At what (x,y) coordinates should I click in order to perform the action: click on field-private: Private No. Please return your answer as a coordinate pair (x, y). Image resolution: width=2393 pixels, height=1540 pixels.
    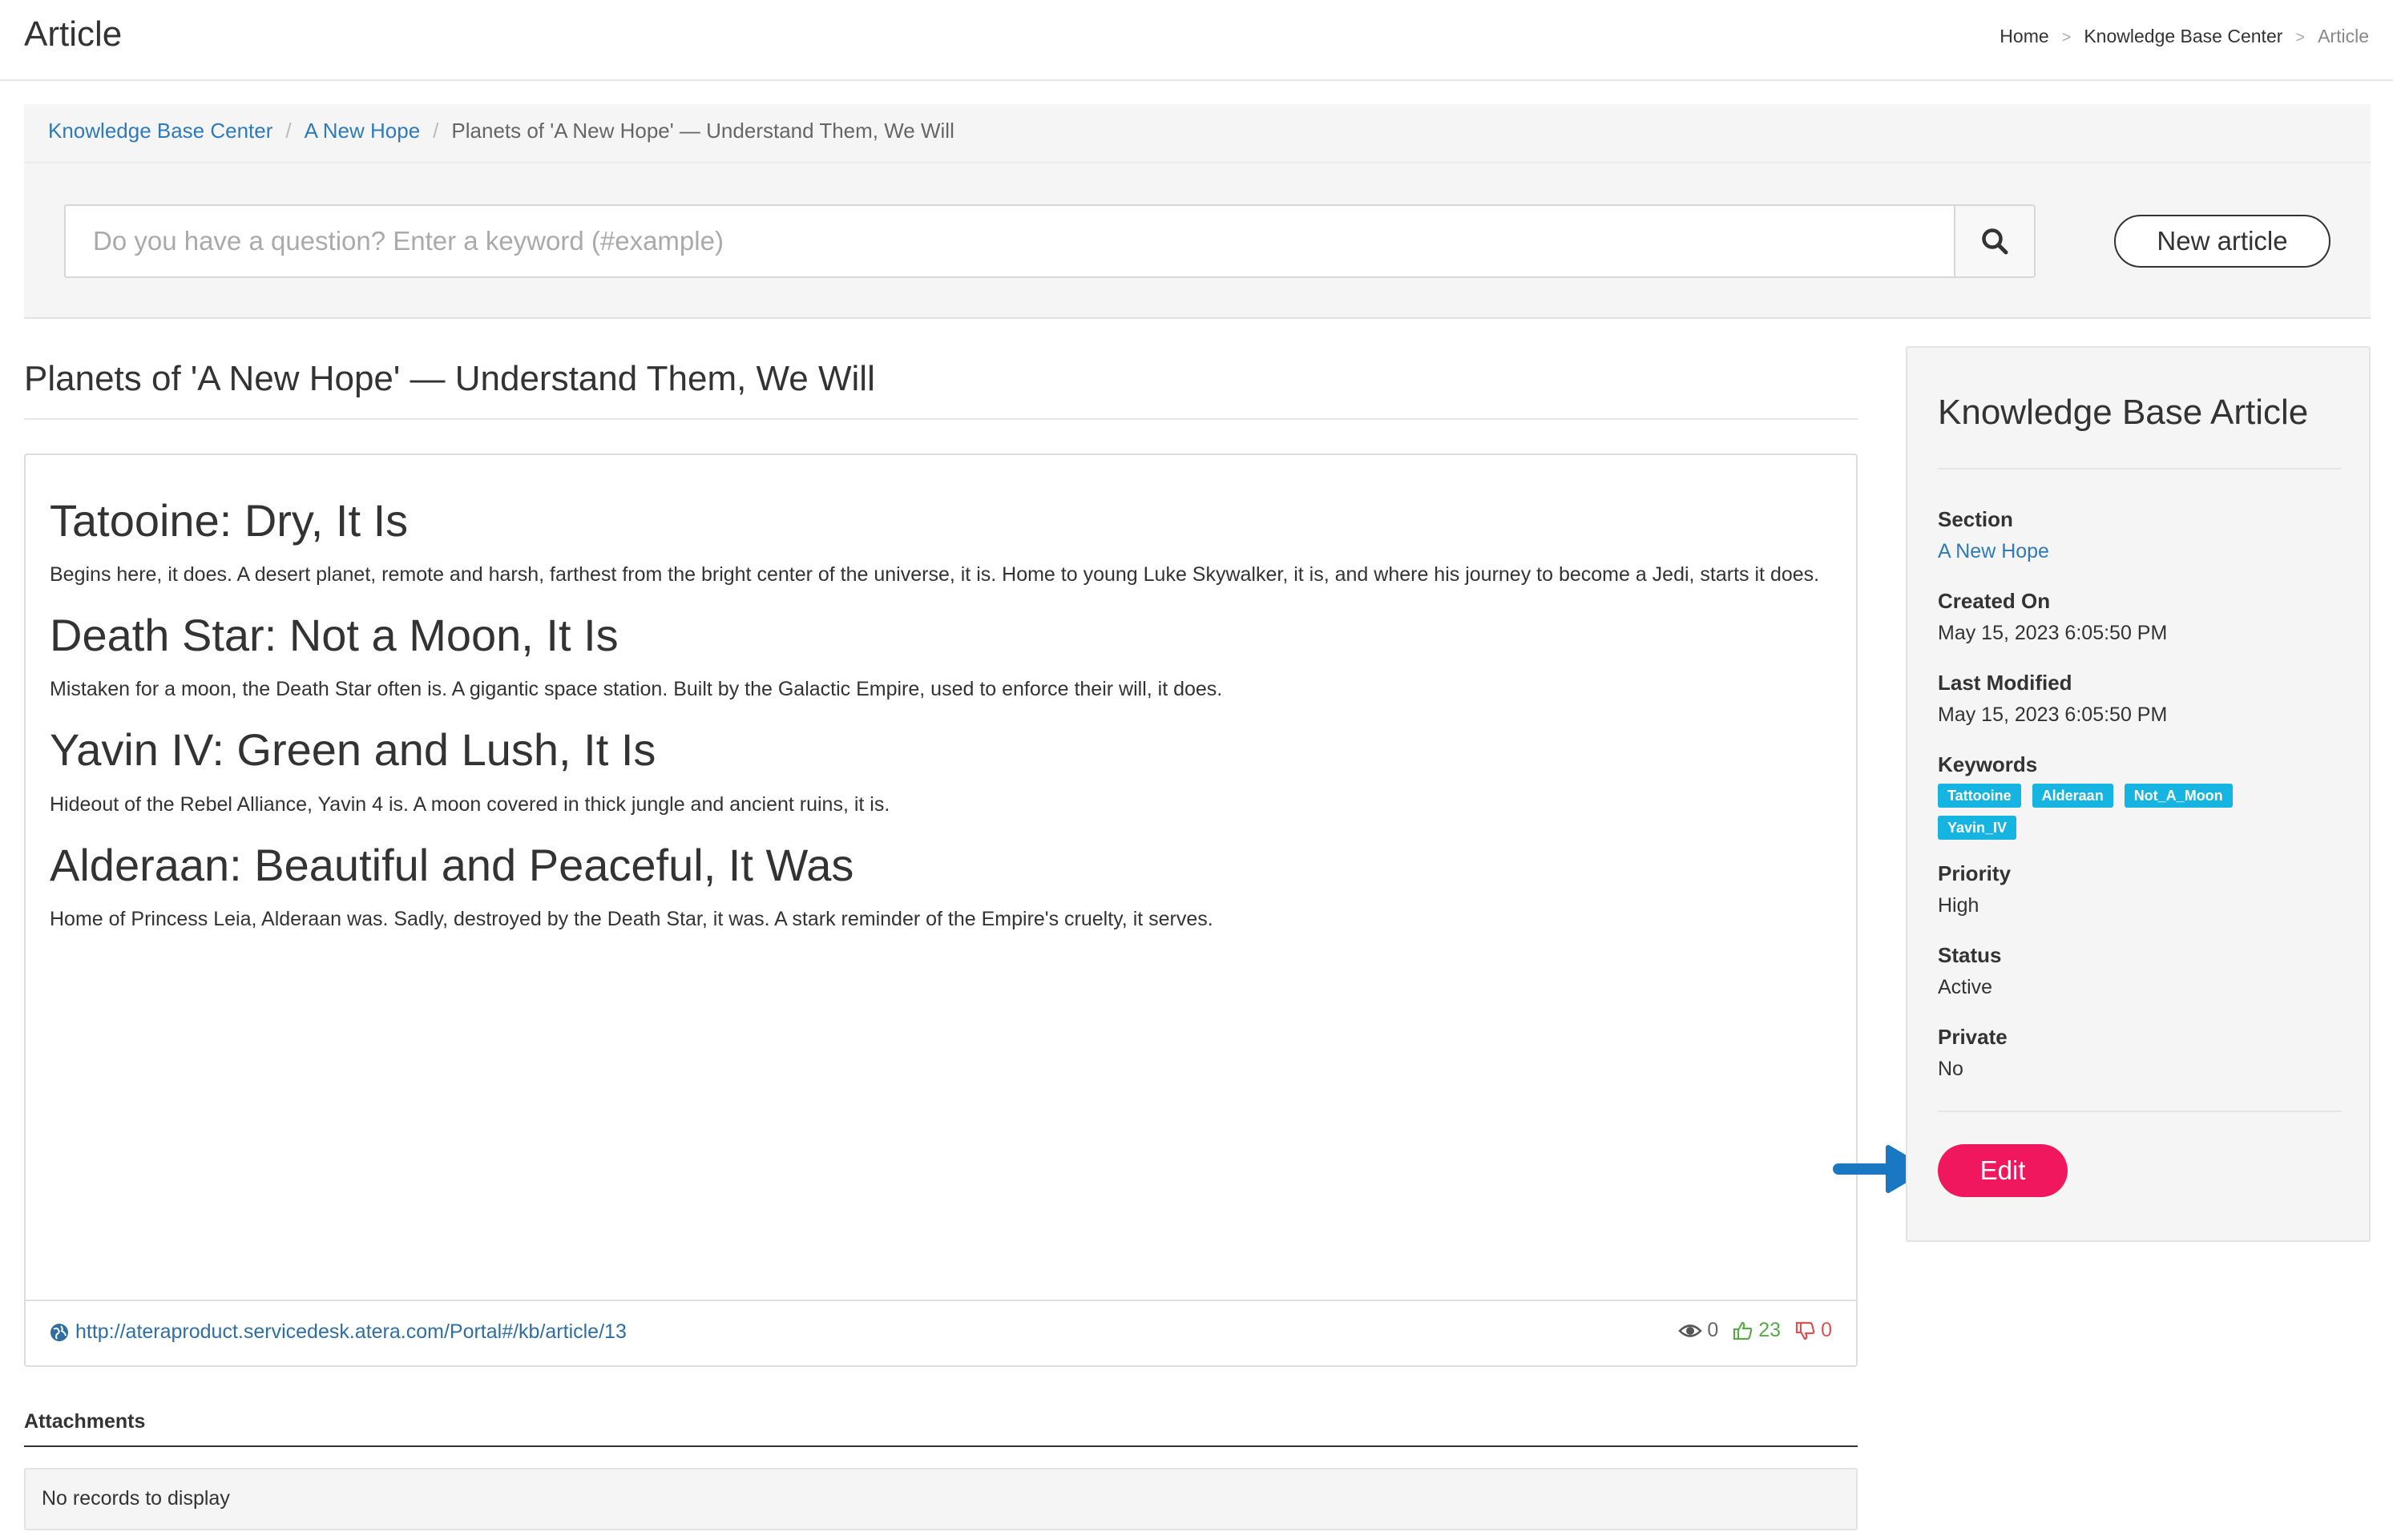
    Looking at the image, I should click on (2140, 1053).